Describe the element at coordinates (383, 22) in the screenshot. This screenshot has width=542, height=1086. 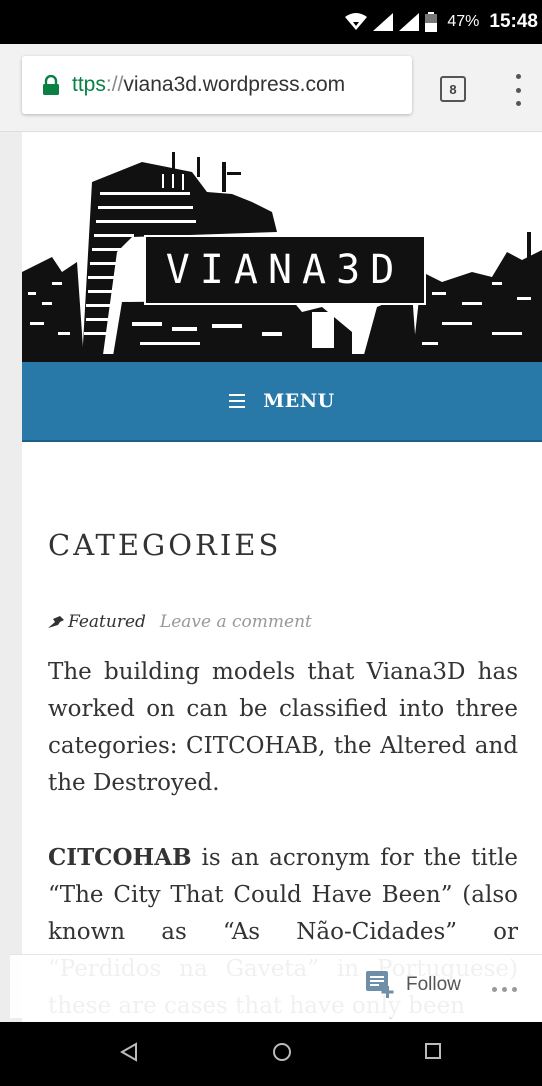
I see `signal-icon` at that location.